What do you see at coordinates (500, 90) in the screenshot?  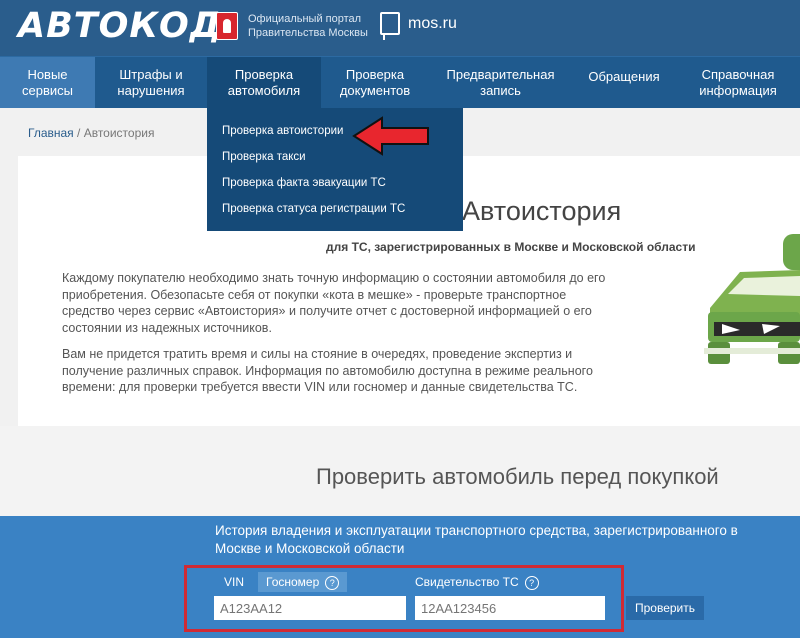 I see `nav-label: запись` at bounding box center [500, 90].